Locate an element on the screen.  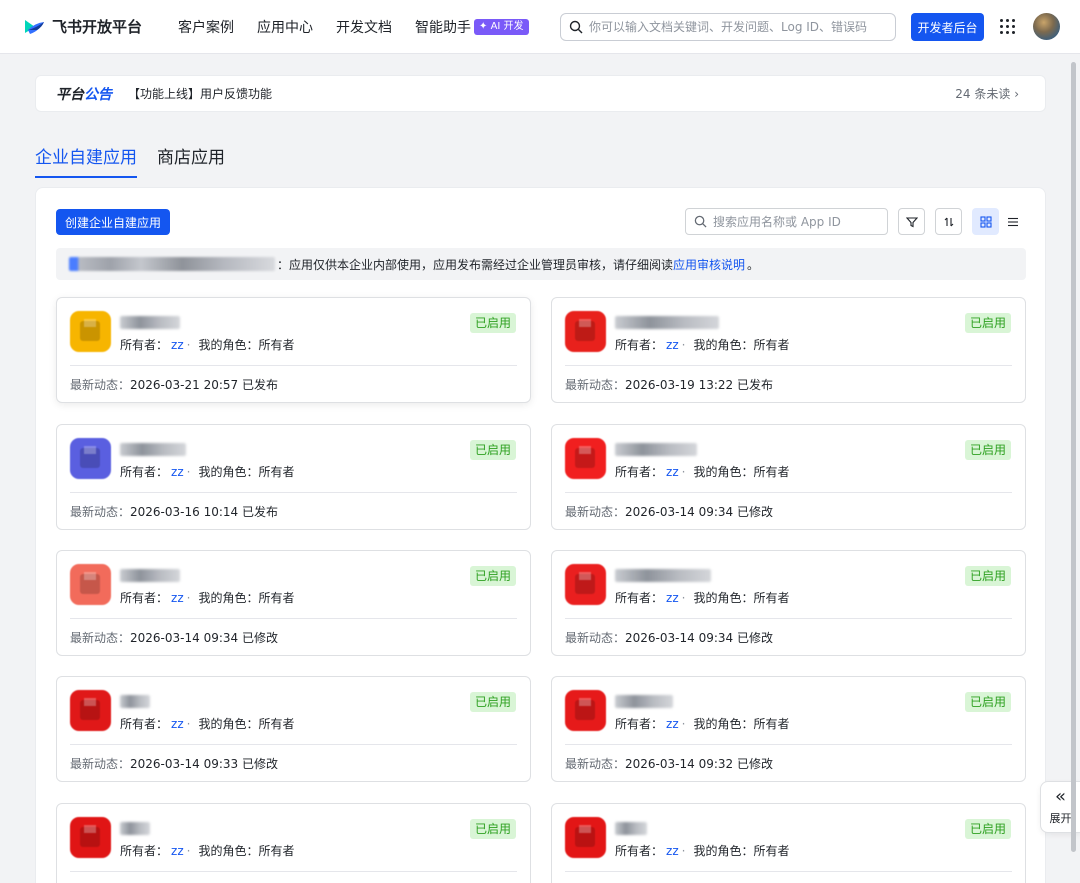
search-icon is located at coordinates (700, 221).